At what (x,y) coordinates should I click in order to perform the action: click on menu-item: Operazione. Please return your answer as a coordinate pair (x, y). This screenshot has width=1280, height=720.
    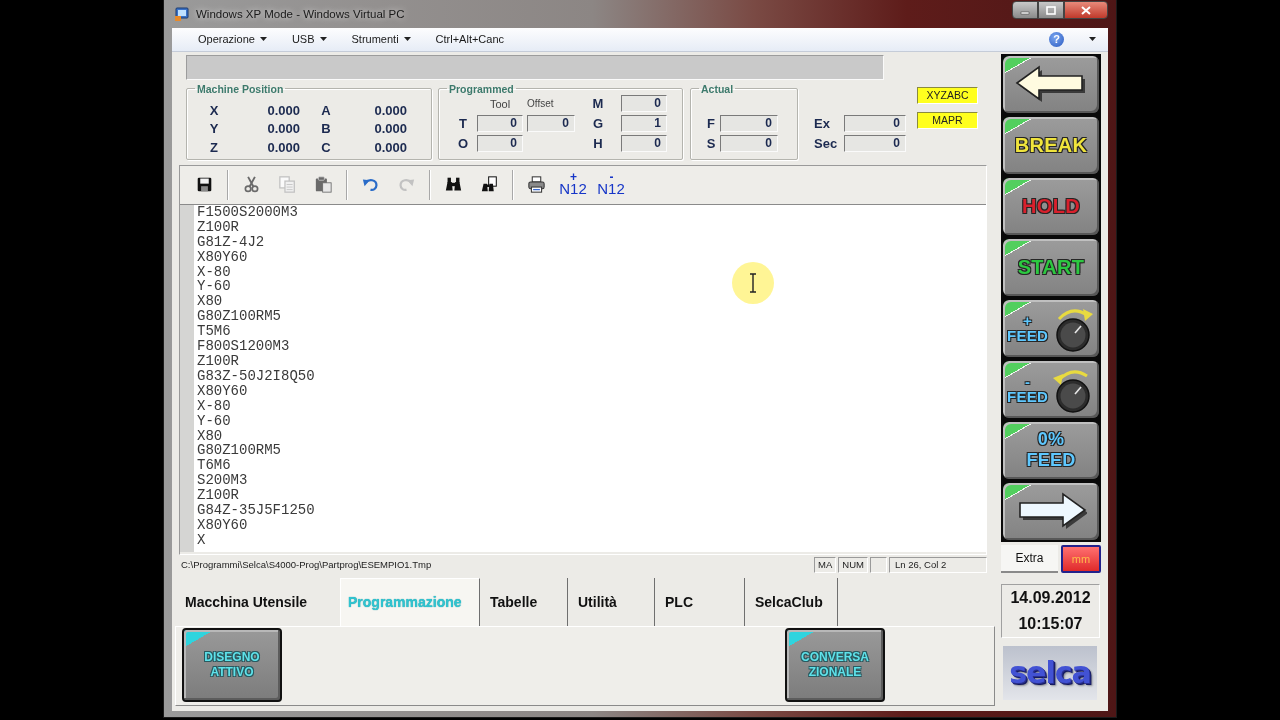
    Looking at the image, I should click on (232, 39).